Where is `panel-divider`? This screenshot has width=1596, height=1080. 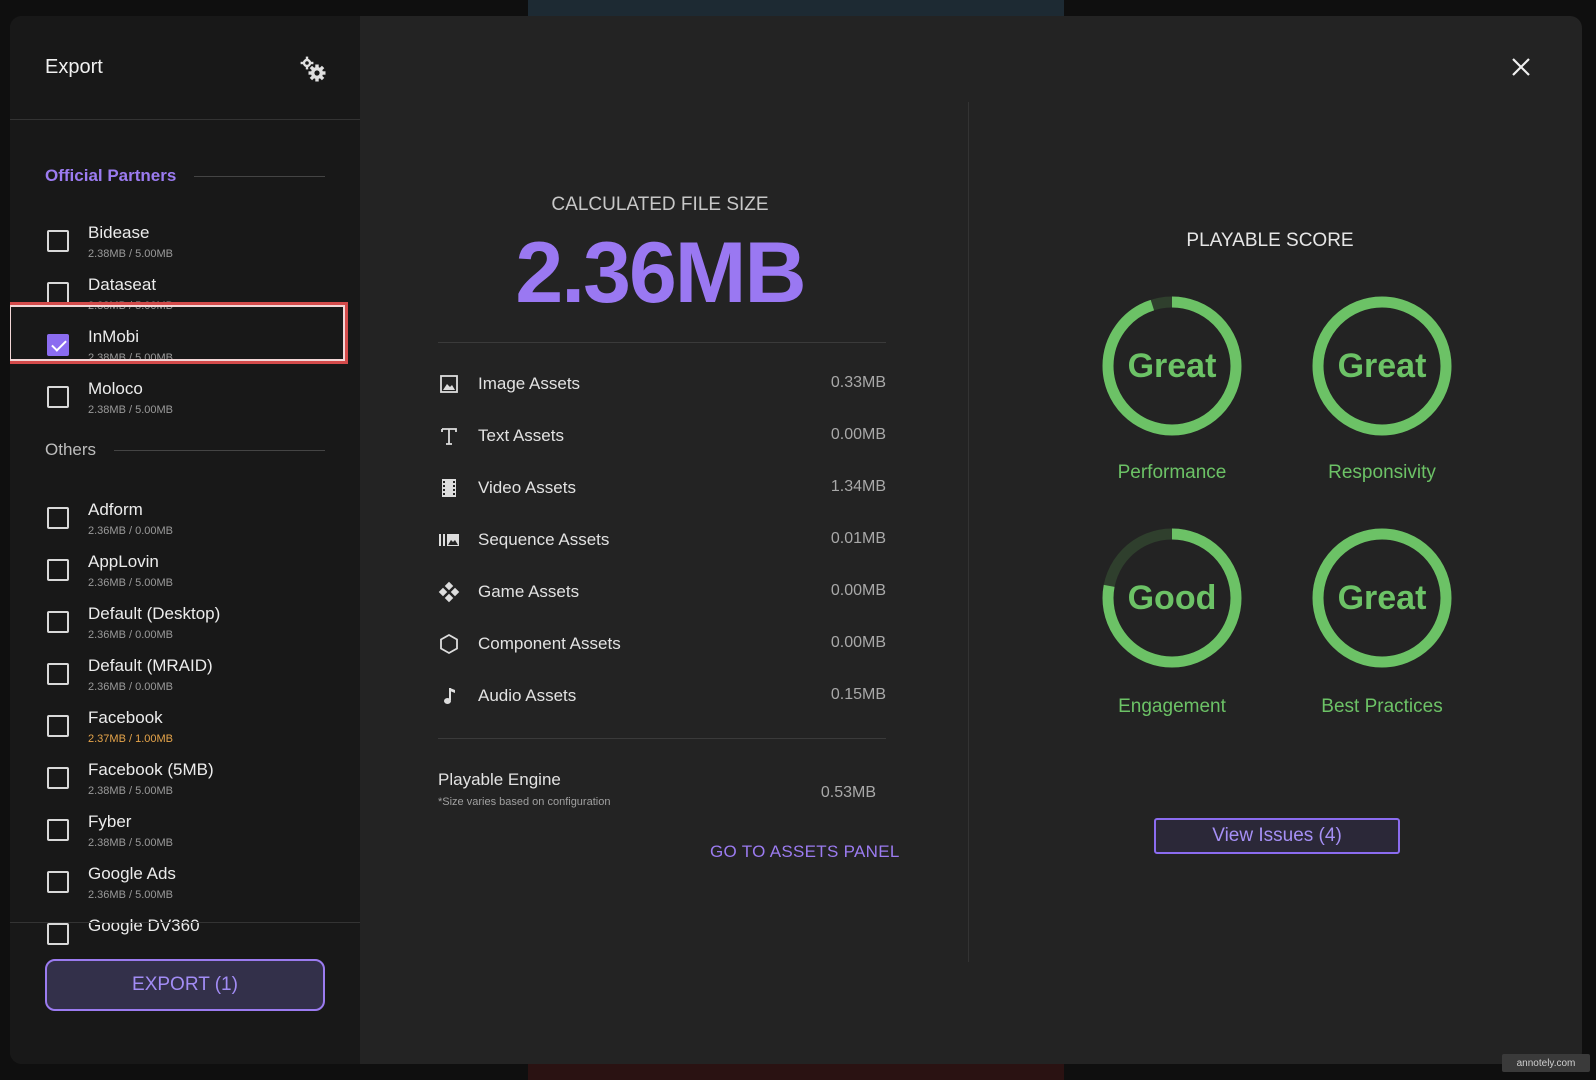 panel-divider is located at coordinates (968, 532).